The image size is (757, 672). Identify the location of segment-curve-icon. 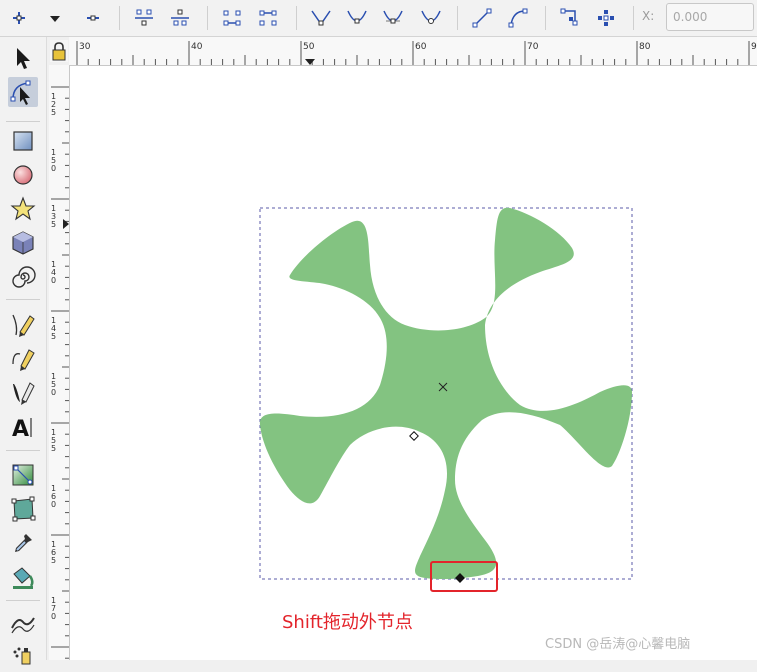
(518, 18).